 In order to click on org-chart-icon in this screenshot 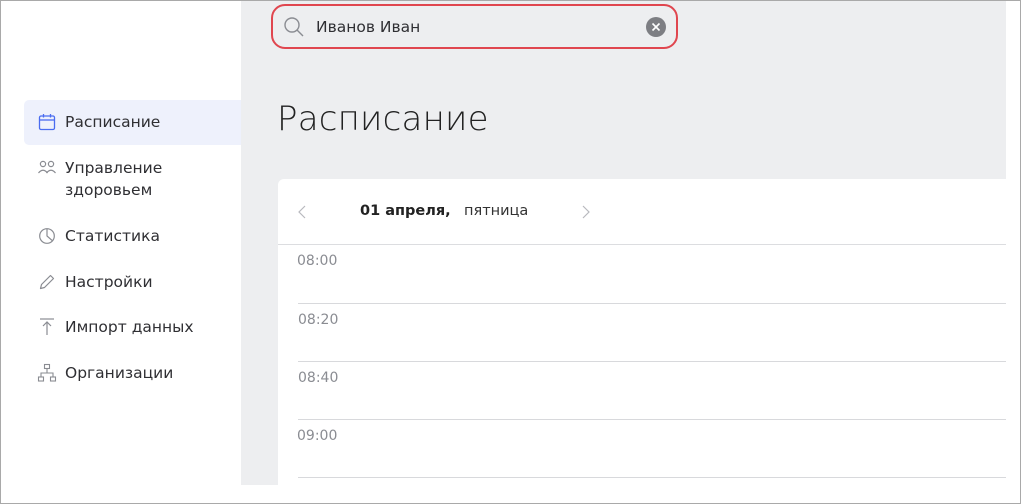, I will do `click(47, 373)`.